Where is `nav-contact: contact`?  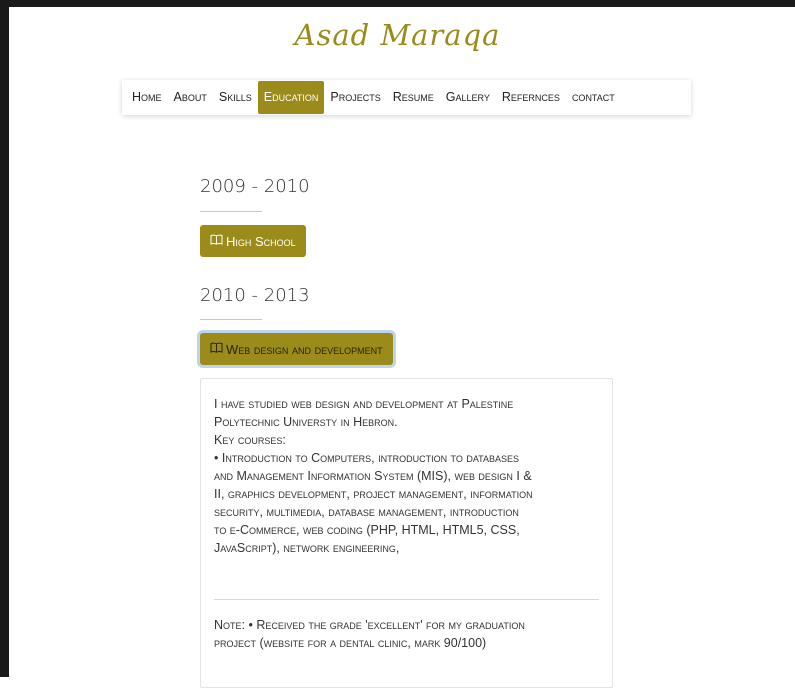
nav-contact: contact is located at coordinates (593, 97).